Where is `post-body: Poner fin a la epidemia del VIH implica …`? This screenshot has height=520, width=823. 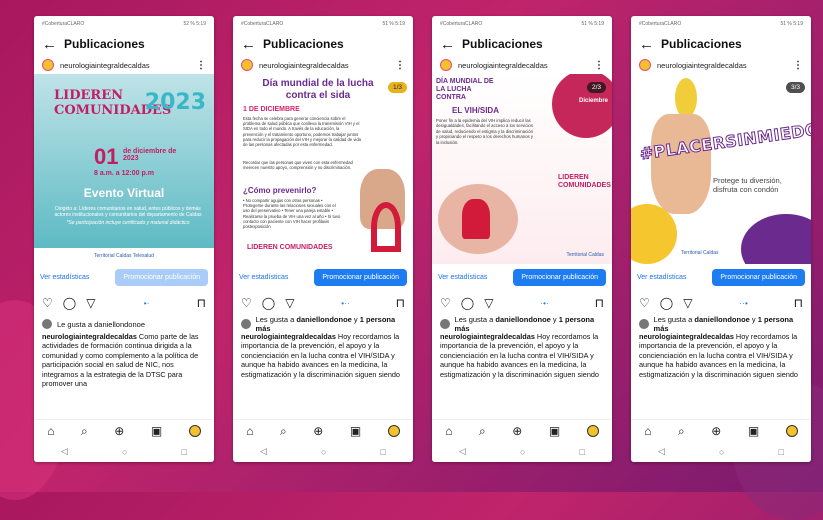 post-body: Poner fin a la epidemia del VIH implica … is located at coordinates (484, 131).